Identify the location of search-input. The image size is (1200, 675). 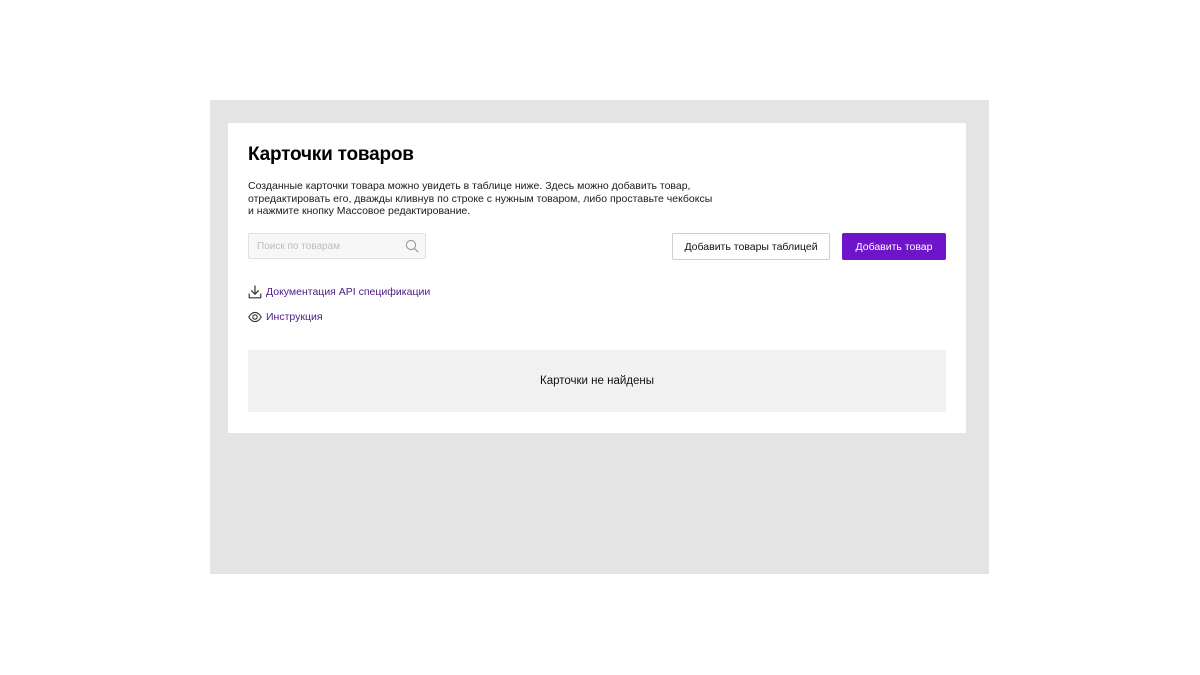
(328, 246).